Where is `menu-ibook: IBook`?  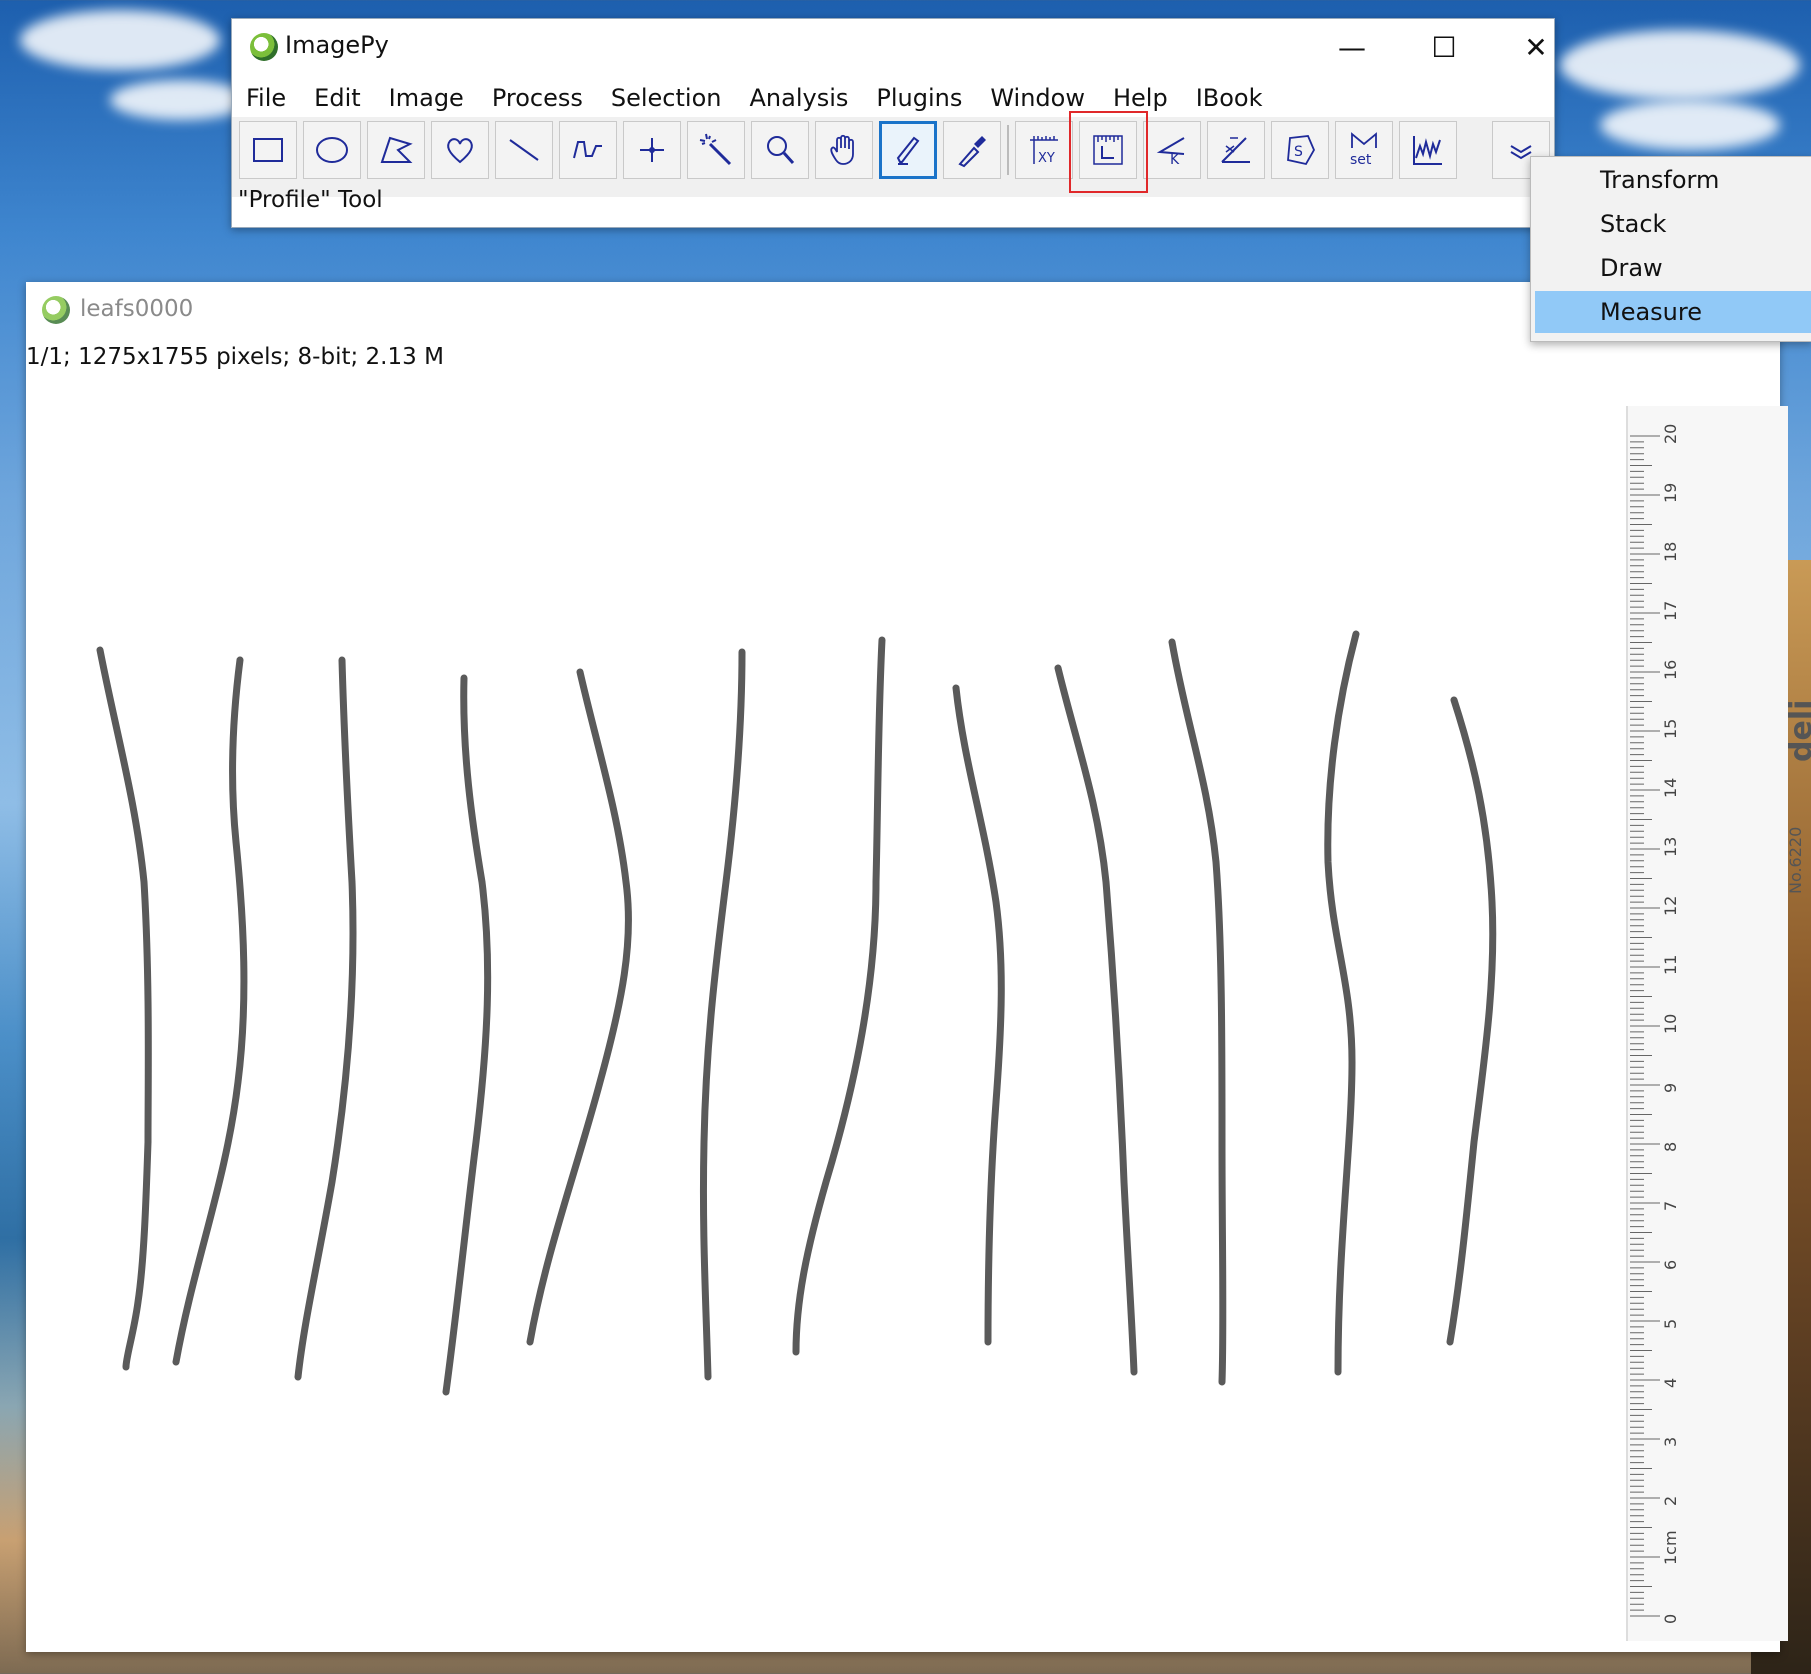 menu-ibook: IBook is located at coordinates (1229, 98).